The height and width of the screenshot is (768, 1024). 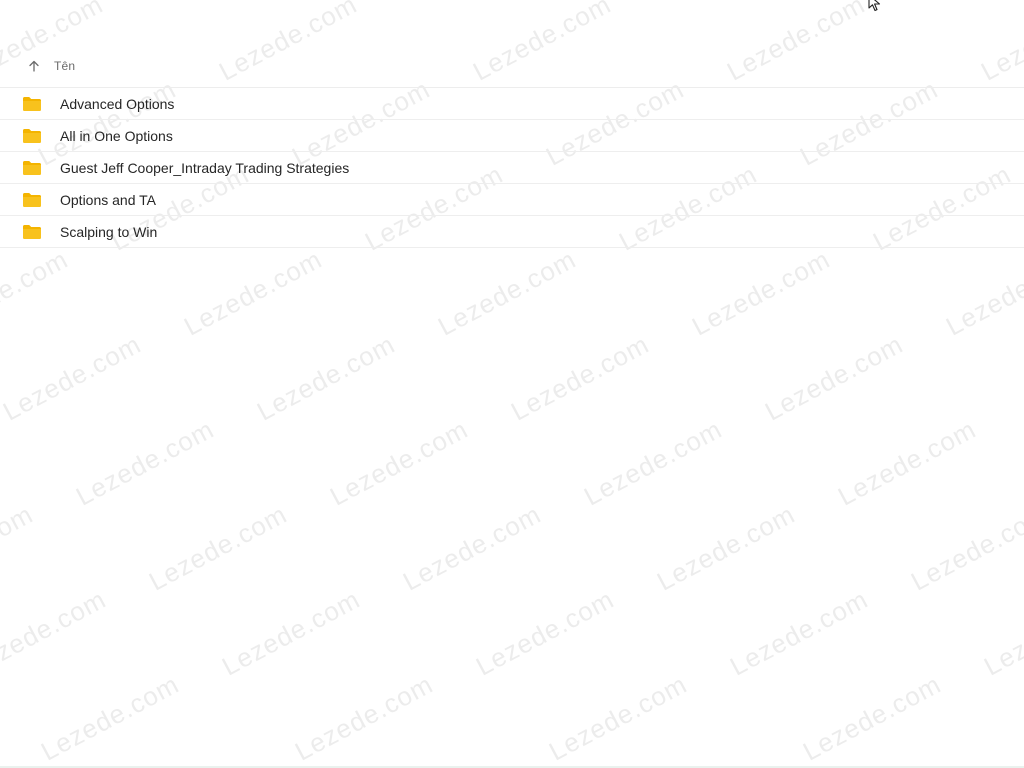 I want to click on folder-name: Options and TA, so click(x=108, y=199).